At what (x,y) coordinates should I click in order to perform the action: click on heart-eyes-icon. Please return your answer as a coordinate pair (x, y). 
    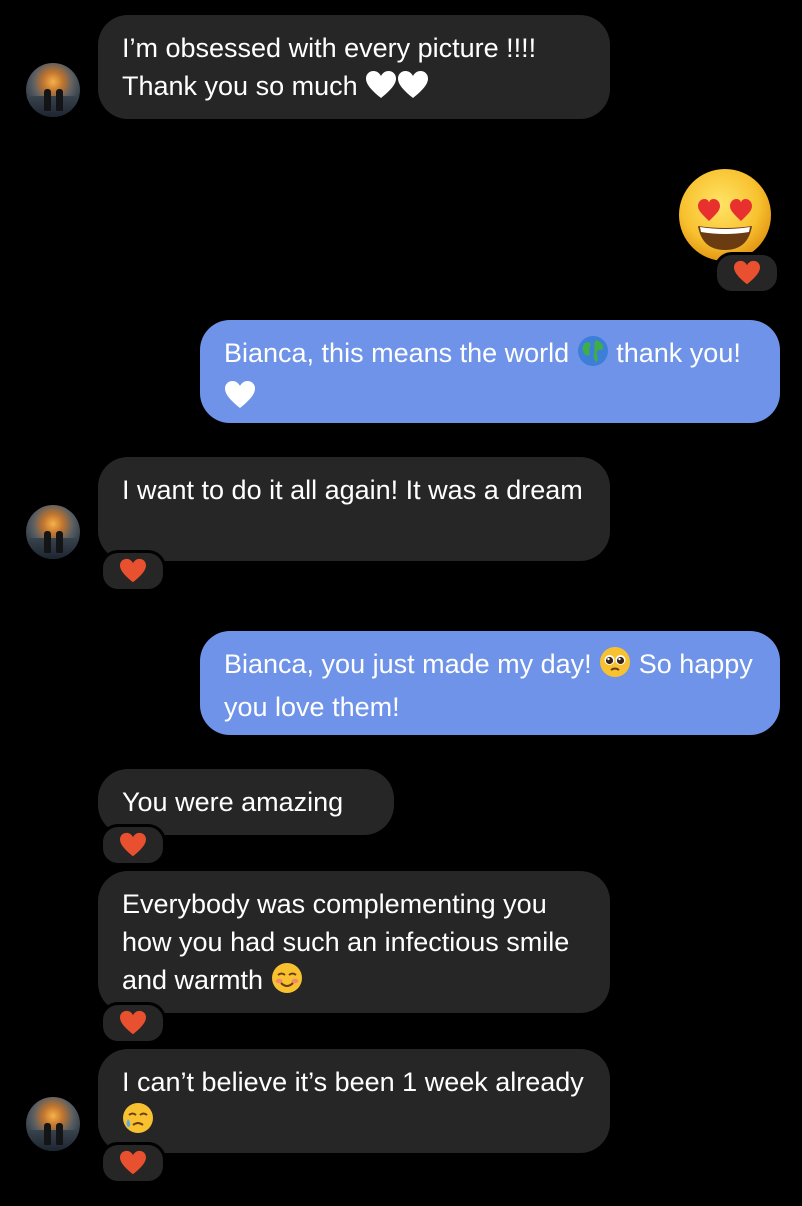
    Looking at the image, I should click on (725, 215).